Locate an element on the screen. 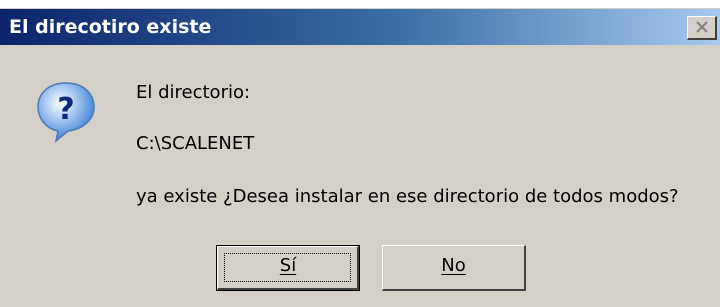 The width and height of the screenshot is (720, 307). close-icon is located at coordinates (702, 27).